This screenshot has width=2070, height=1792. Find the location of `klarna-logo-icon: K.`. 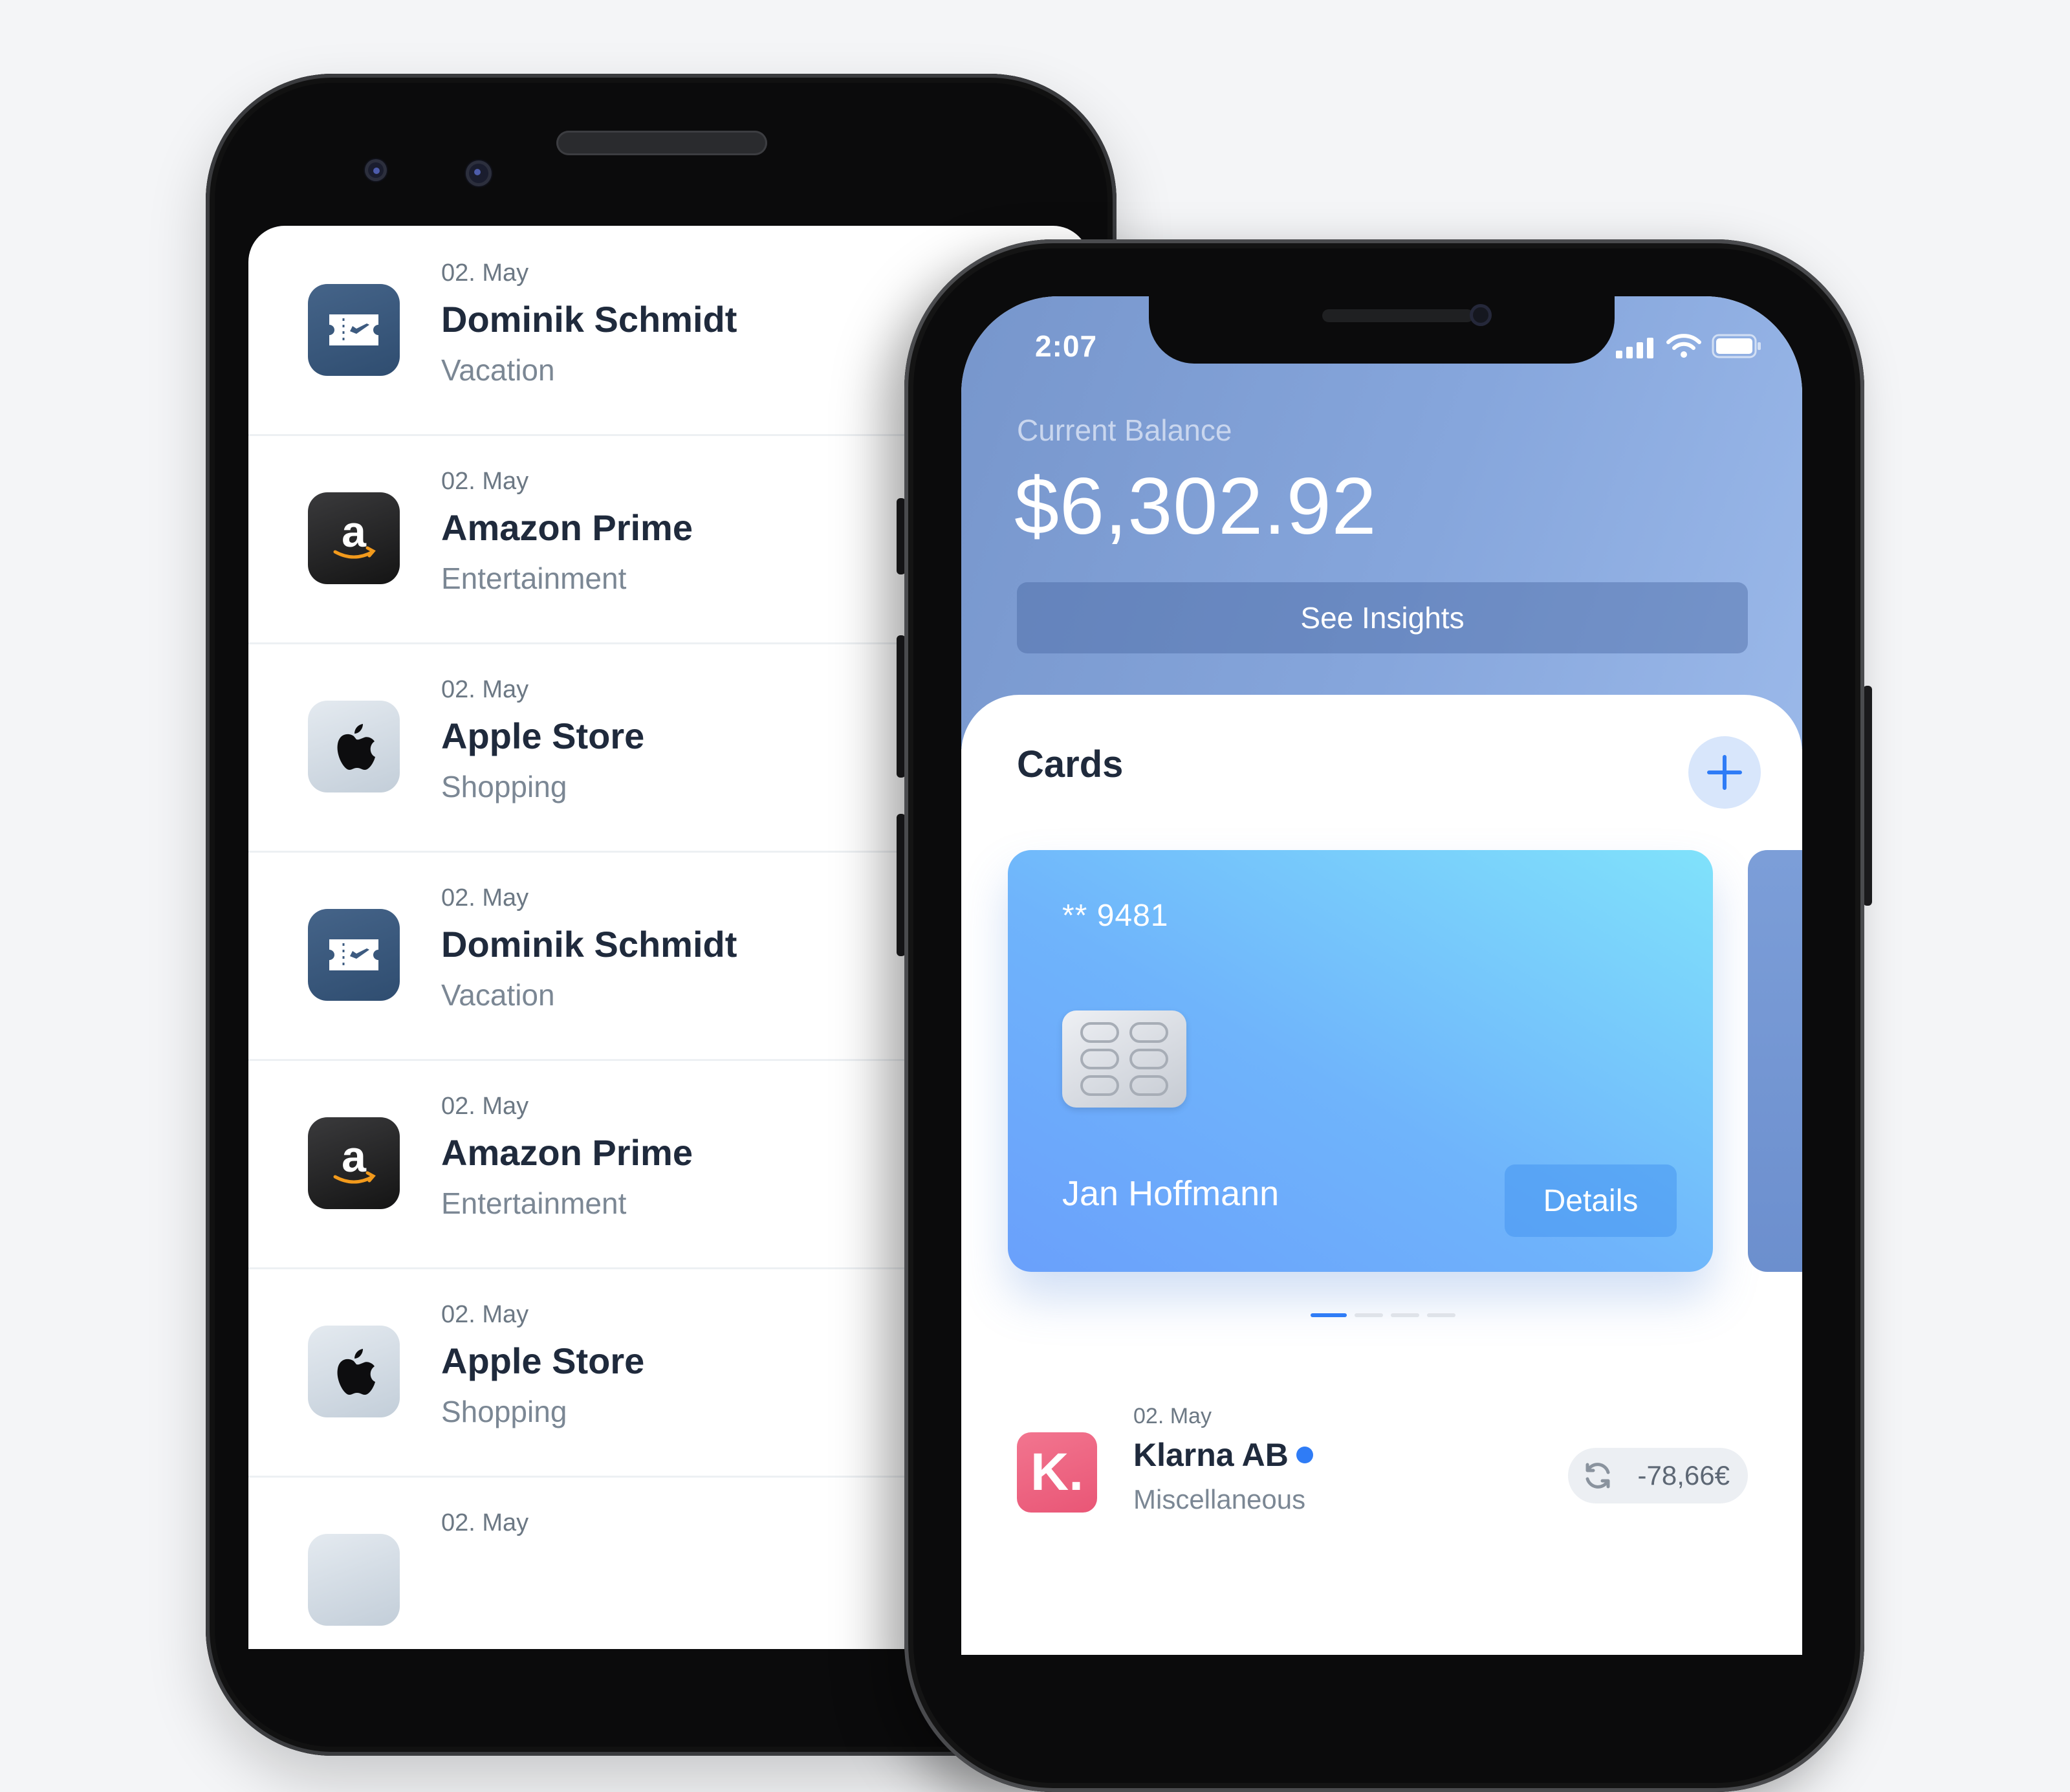

klarna-logo-icon: K. is located at coordinates (1057, 1472).